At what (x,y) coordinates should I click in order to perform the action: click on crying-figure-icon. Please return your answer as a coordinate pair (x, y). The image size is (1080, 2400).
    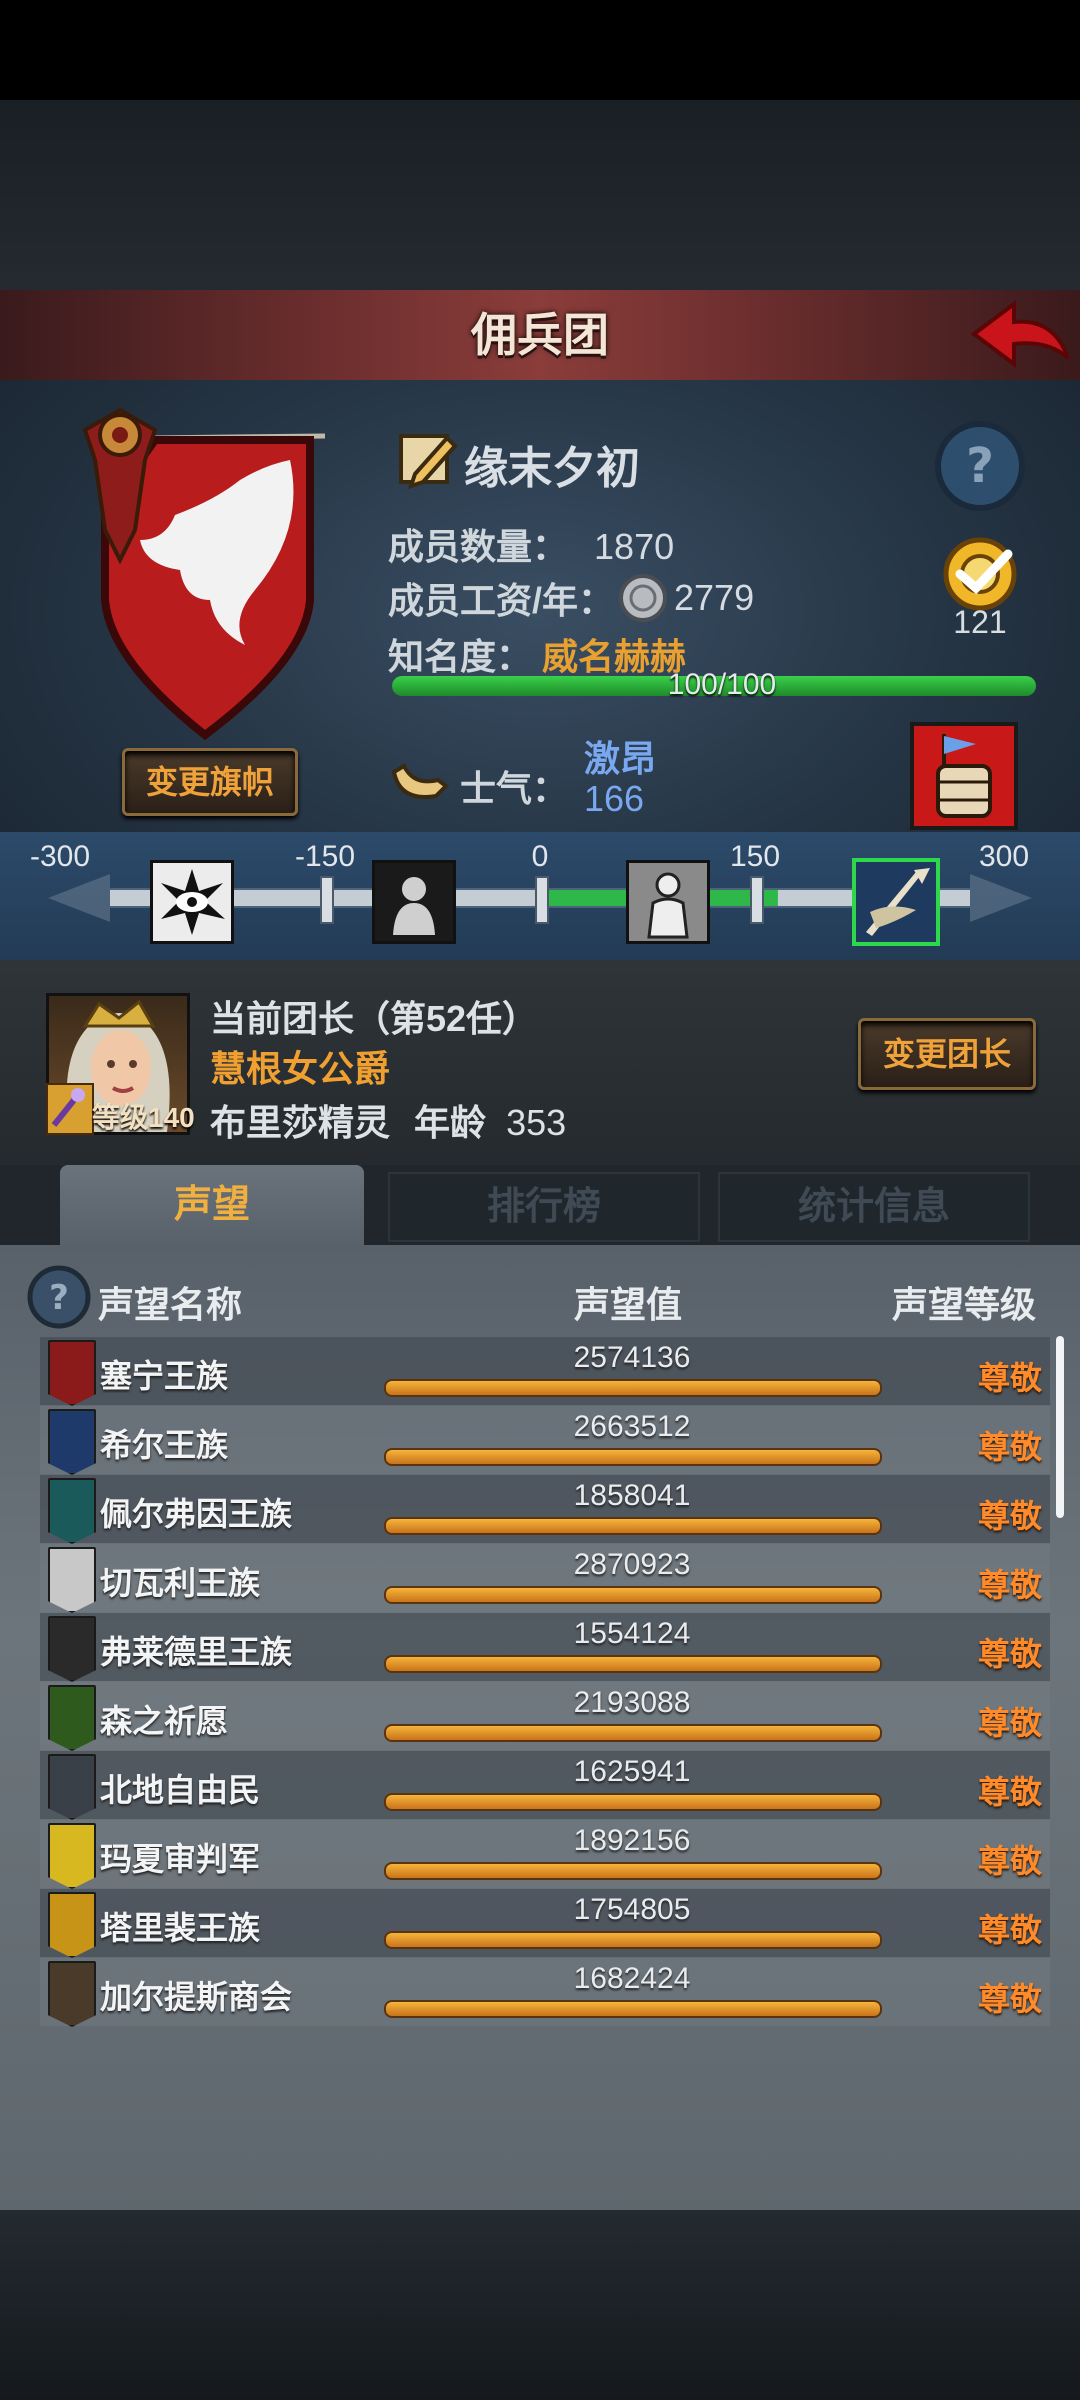
    Looking at the image, I should click on (414, 906).